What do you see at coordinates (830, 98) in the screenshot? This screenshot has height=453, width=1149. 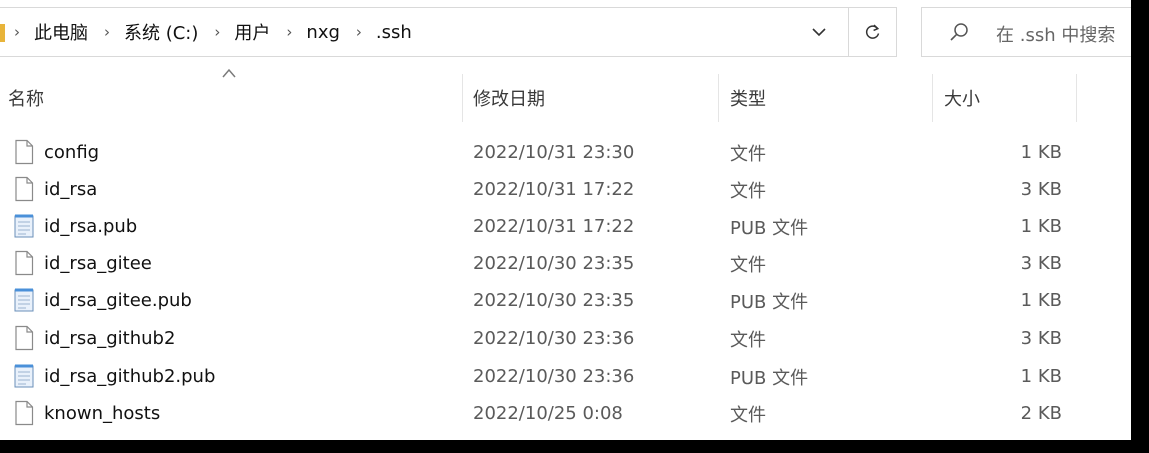 I see `column-header-type: 类型` at bounding box center [830, 98].